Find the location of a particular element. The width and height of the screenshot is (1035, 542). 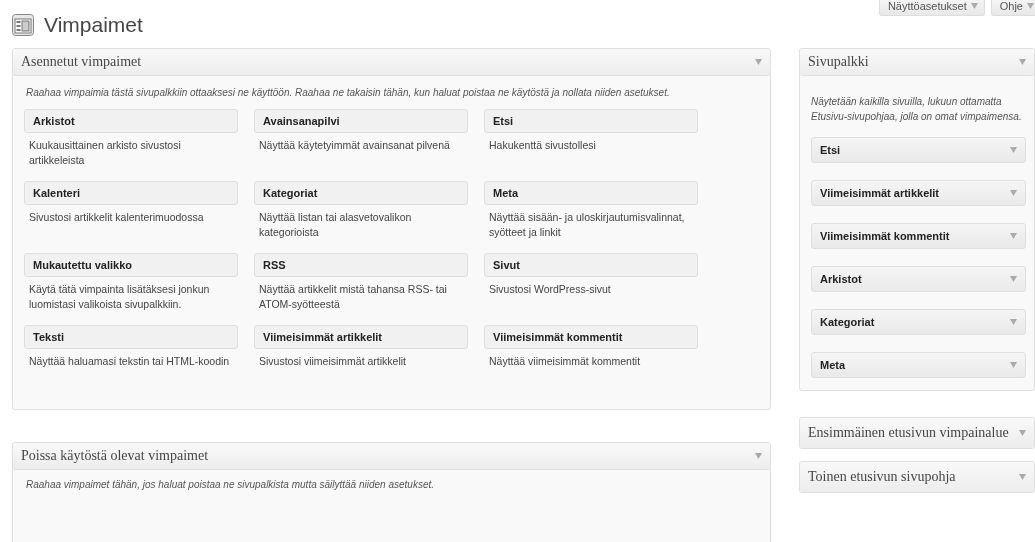

widget-title: Teksti is located at coordinates (131, 337).